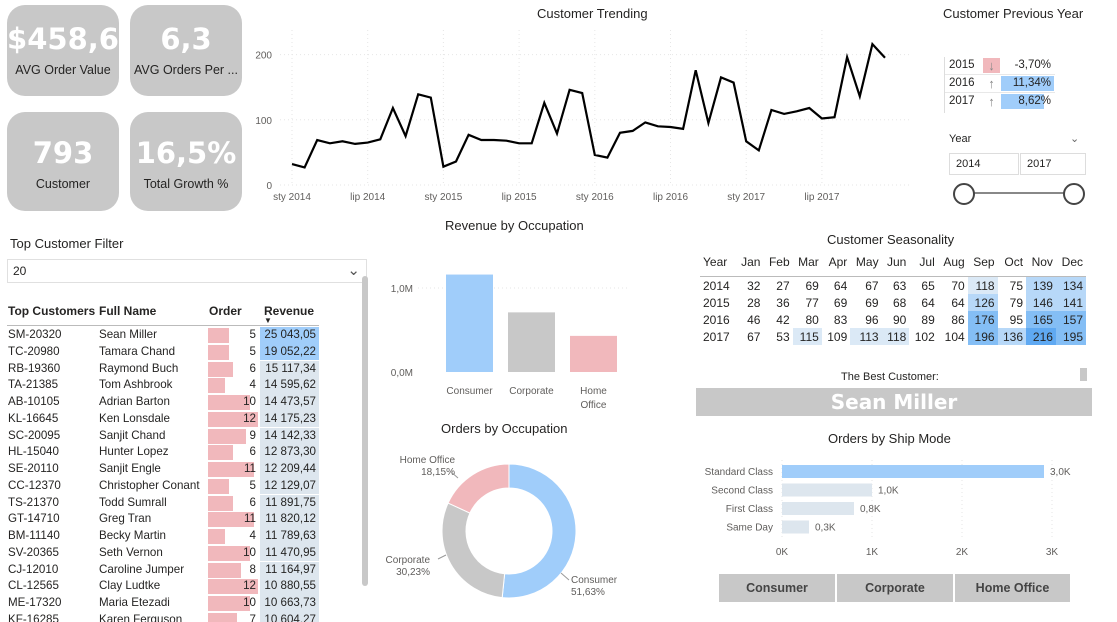 This screenshot has width=1117, height=622. What do you see at coordinates (165, 603) in the screenshot?
I see `table-row: ME-17320 Maria Etezadi 10 10 663,73` at bounding box center [165, 603].